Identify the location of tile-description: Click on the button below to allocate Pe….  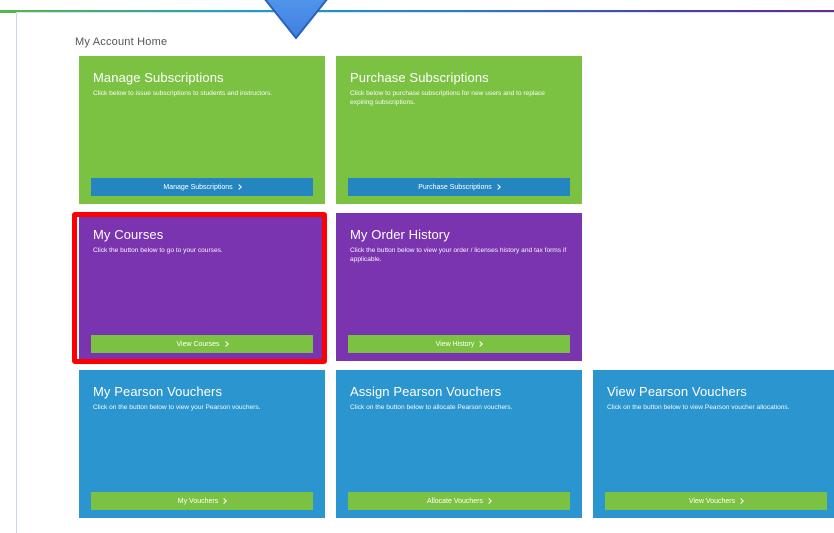
(431, 407).